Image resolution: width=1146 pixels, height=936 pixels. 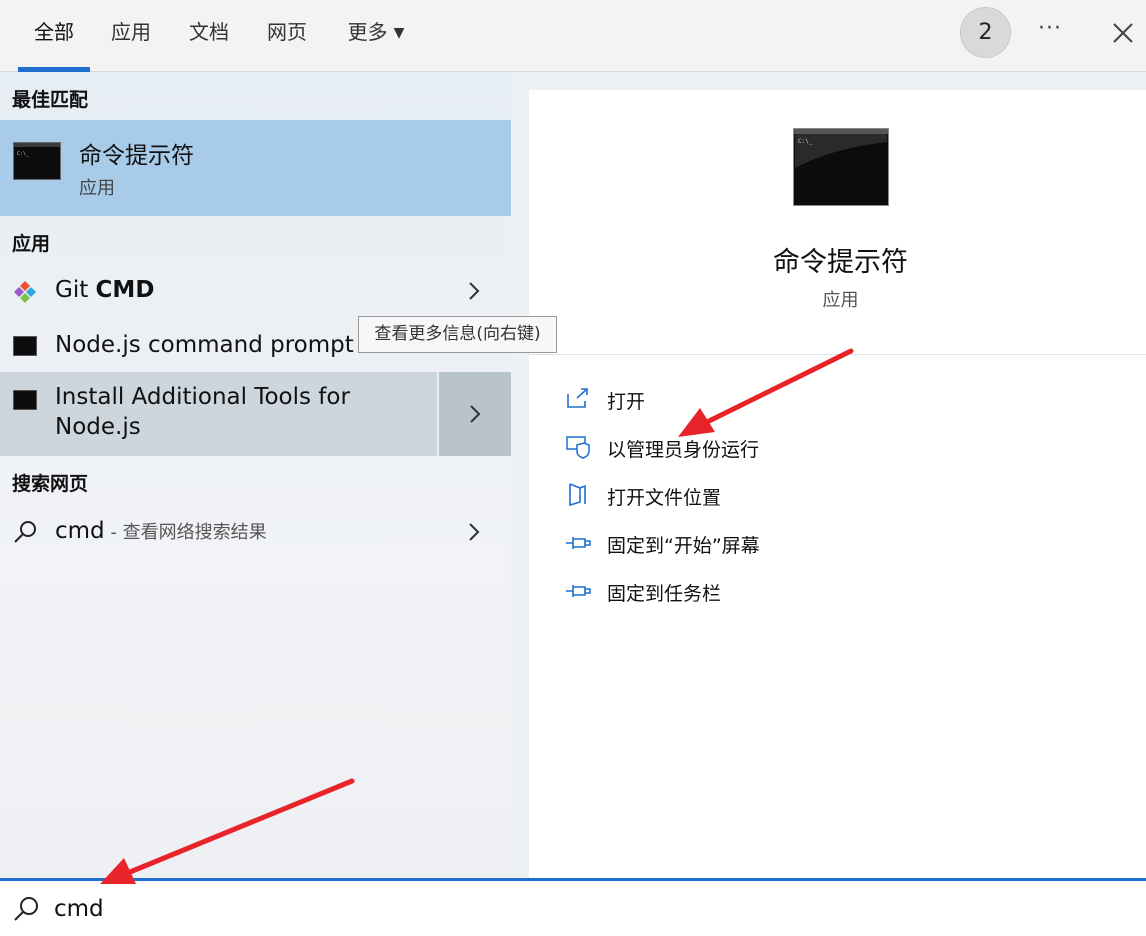 What do you see at coordinates (209, 32) in the screenshot?
I see `tab-documents-label: 文档` at bounding box center [209, 32].